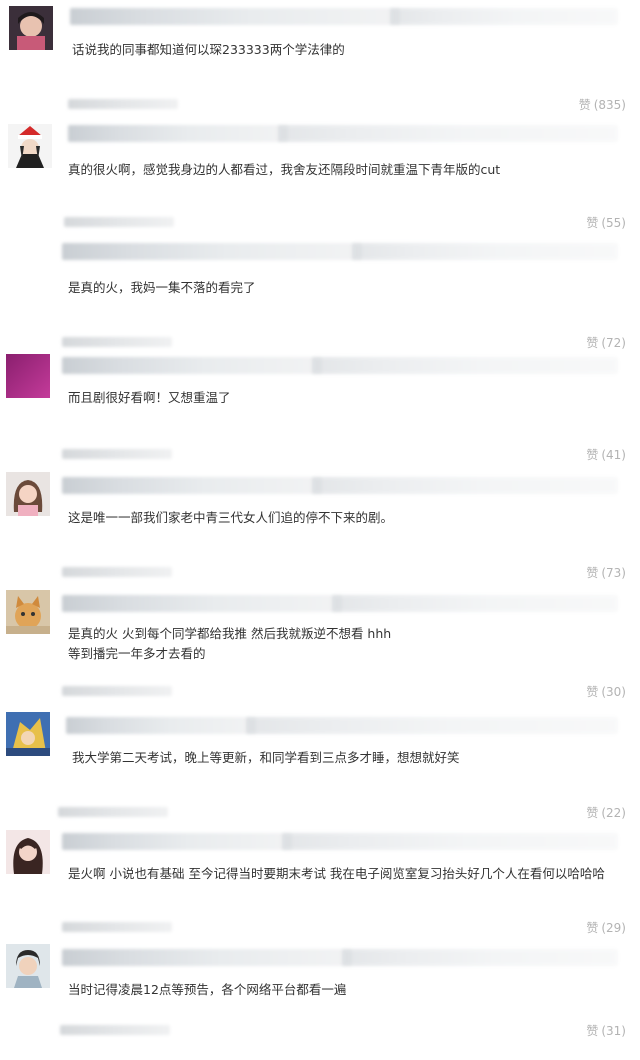  Describe the element at coordinates (609, 105) in the screenshot. I see `like-count: (835)` at that location.